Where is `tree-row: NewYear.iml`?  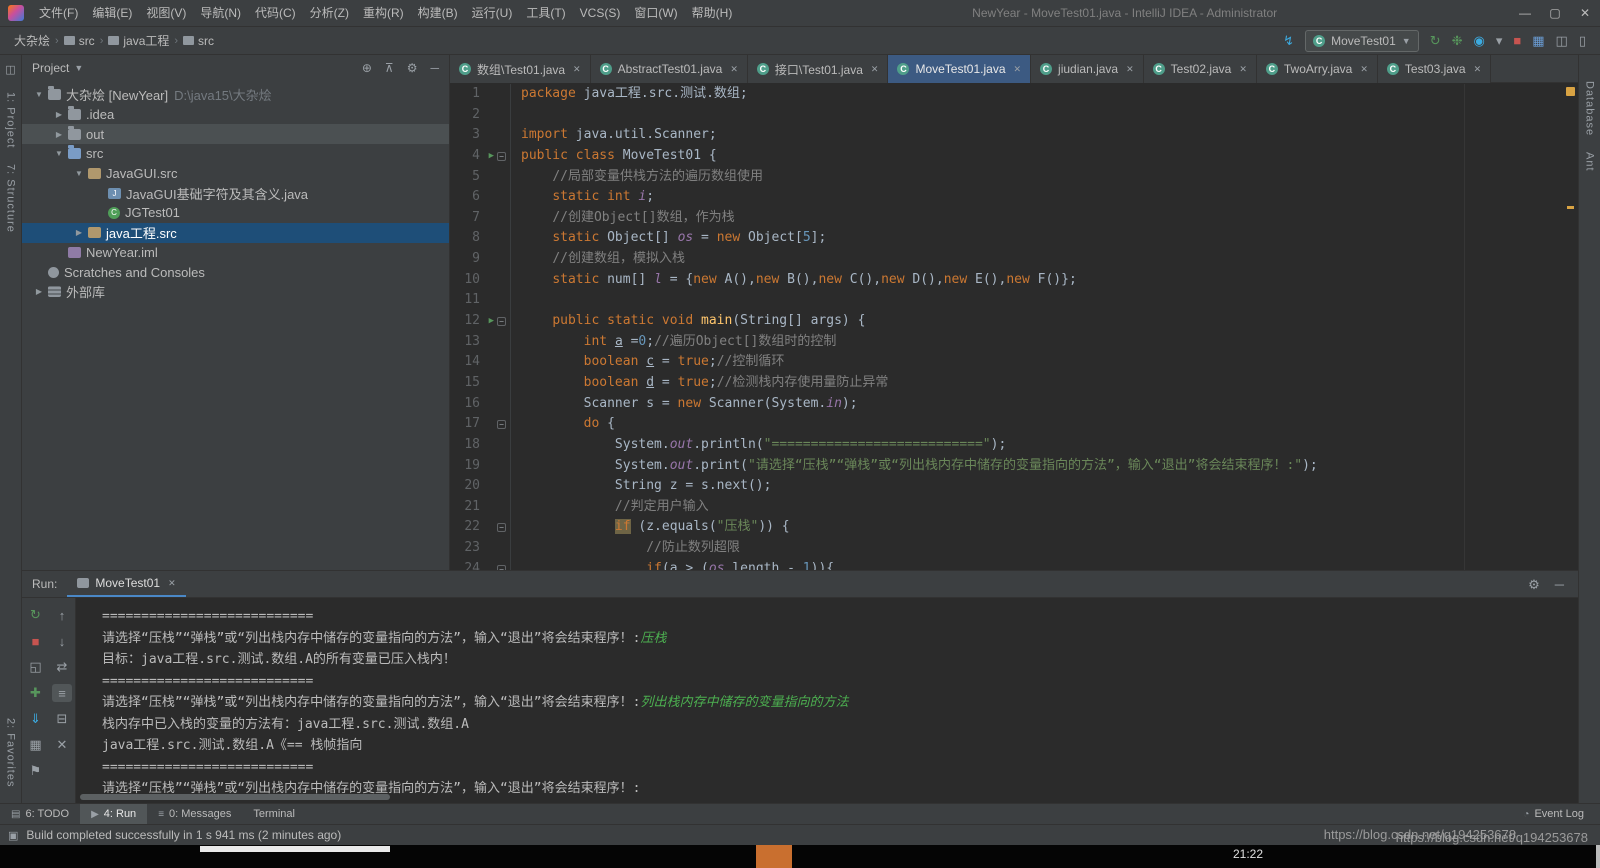
tree-row: NewYear.iml is located at coordinates (235, 253).